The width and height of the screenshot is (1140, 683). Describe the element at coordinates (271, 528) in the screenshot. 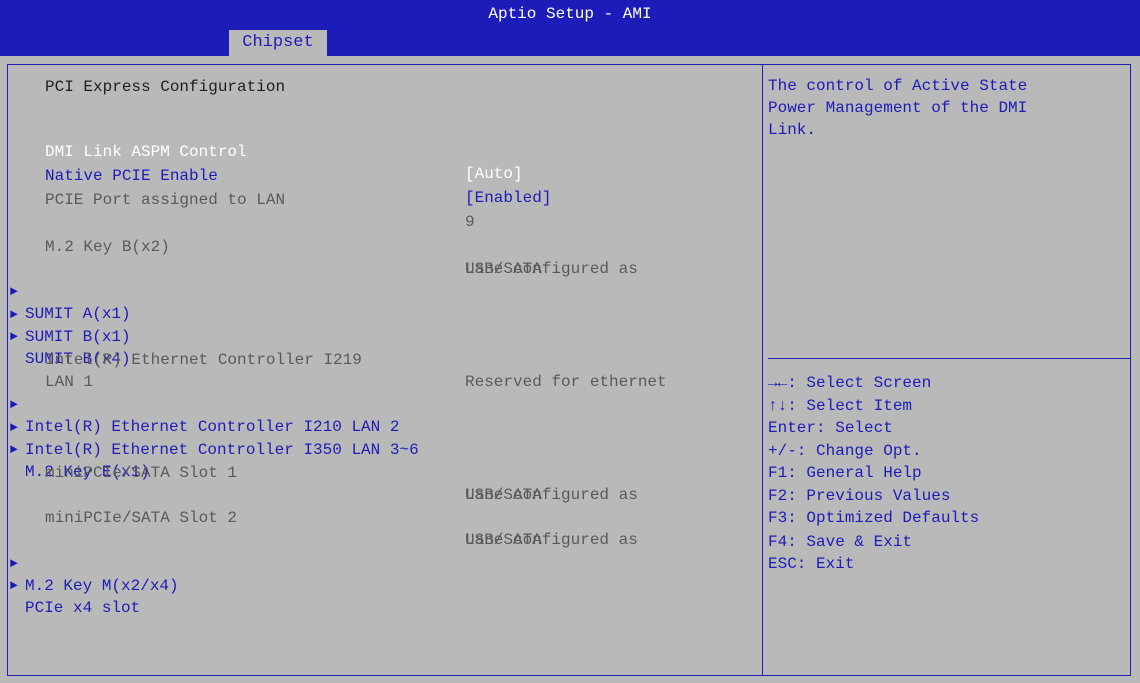

I see `info-minipcie-2-cont: USB/SATA` at that location.